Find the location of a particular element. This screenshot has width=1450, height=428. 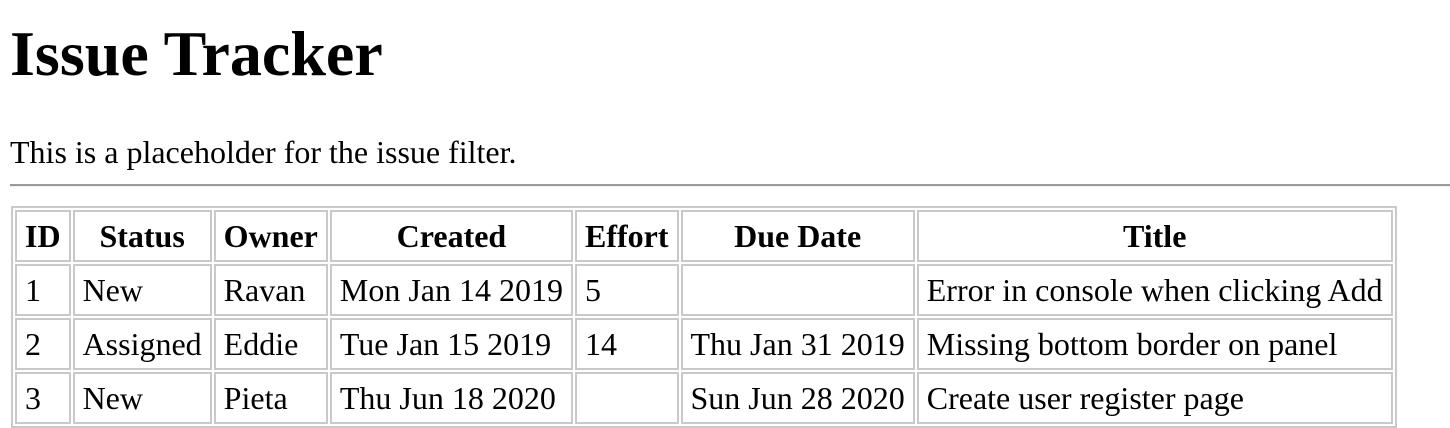

cell-id: 3 is located at coordinates (43, 398).